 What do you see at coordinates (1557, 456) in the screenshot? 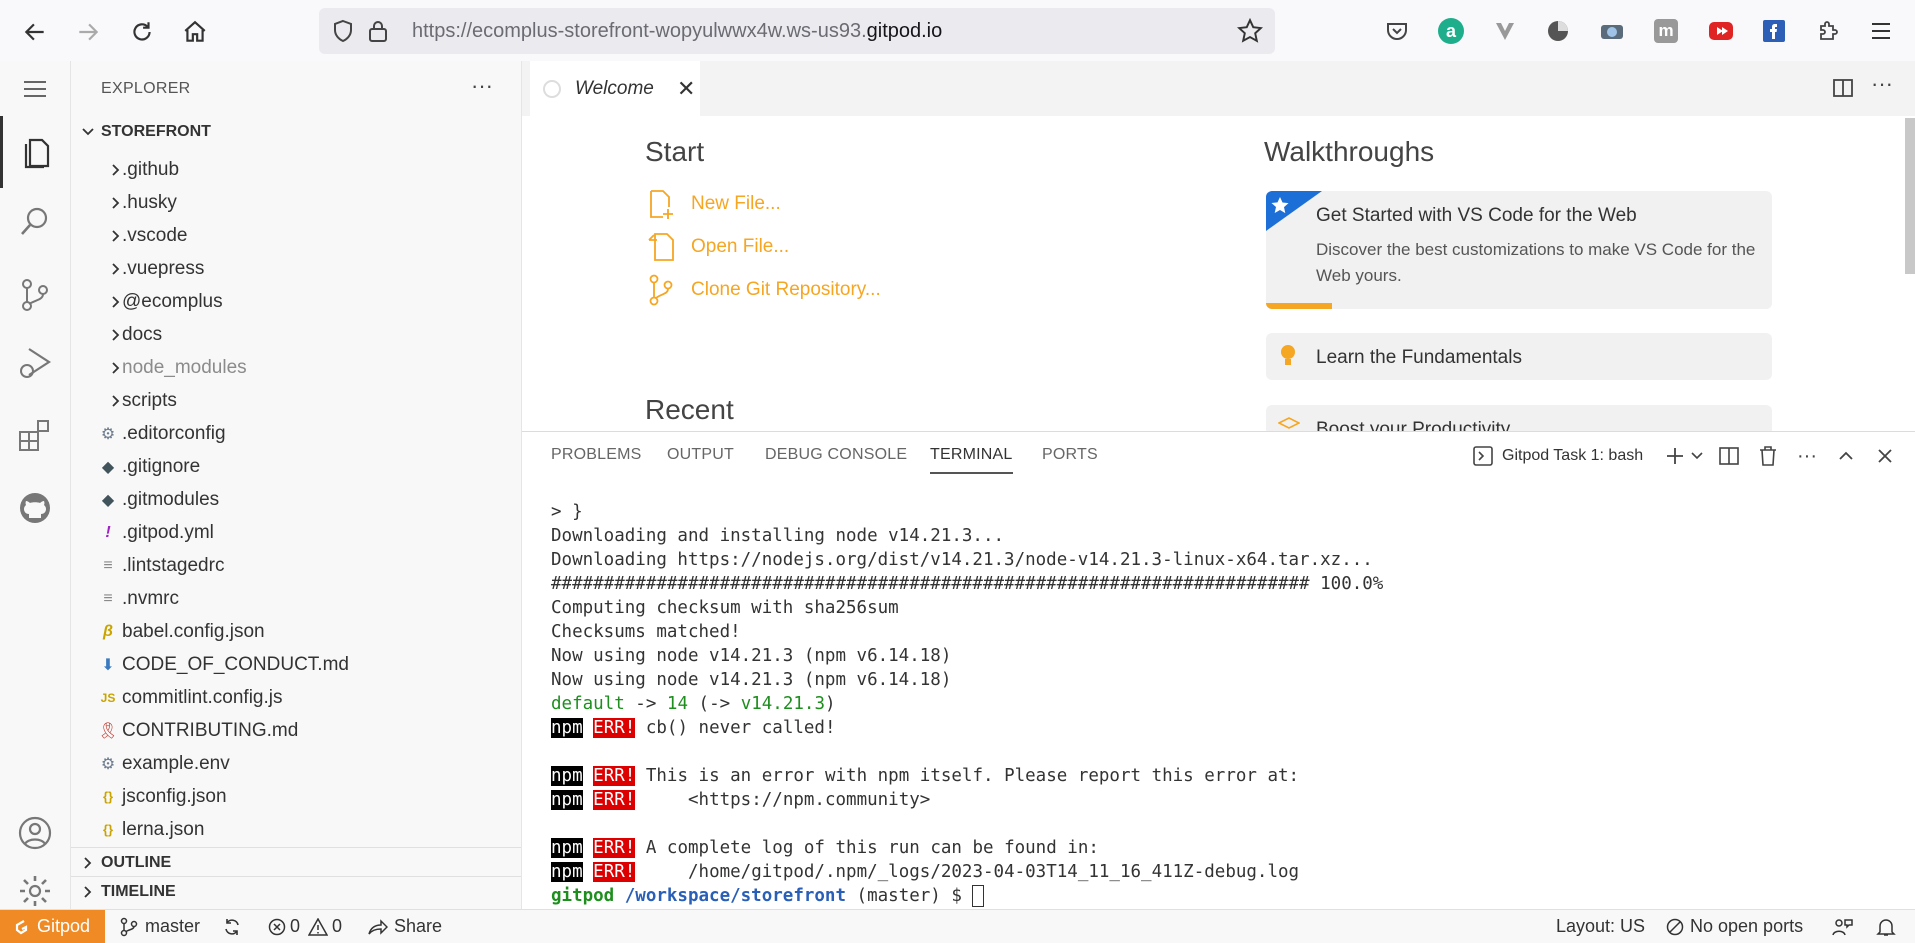
I see `terminal-selector: Gitpod Task 1: bash` at bounding box center [1557, 456].